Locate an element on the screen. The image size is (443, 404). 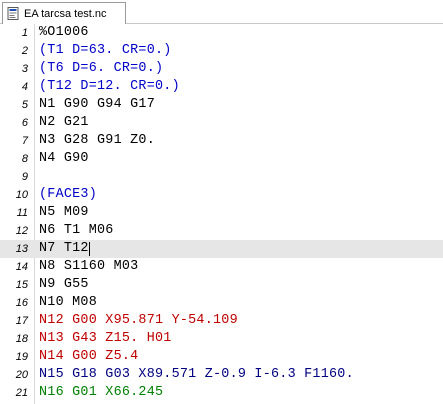
text-cursor is located at coordinates (89, 249).